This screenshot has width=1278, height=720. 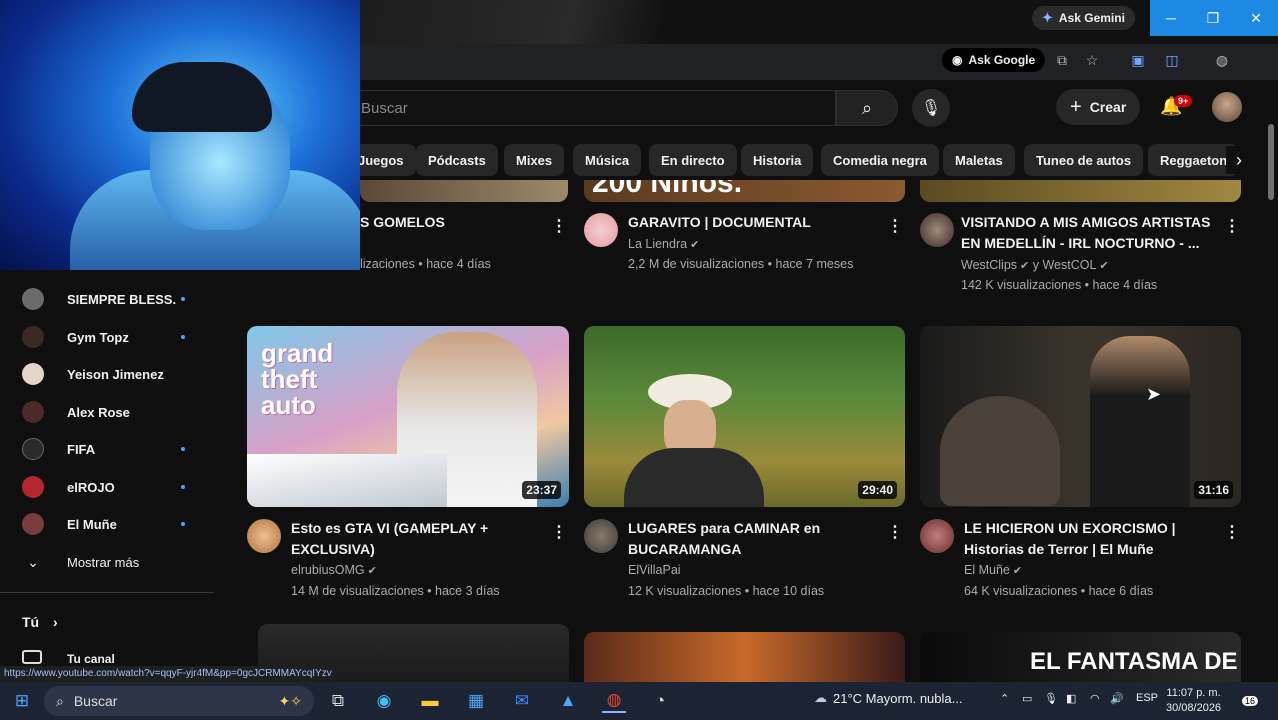 What do you see at coordinates (1271, 162) in the screenshot?
I see `scrollbar-thumb` at bounding box center [1271, 162].